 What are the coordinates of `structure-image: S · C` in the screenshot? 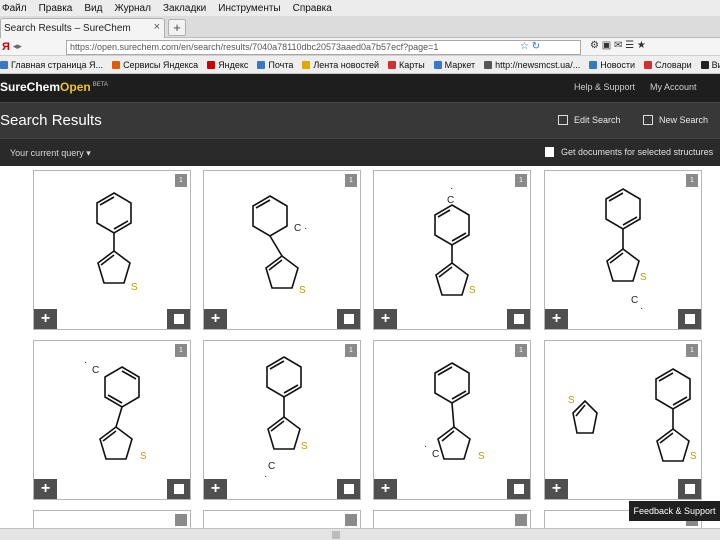 It's located at (454, 412).